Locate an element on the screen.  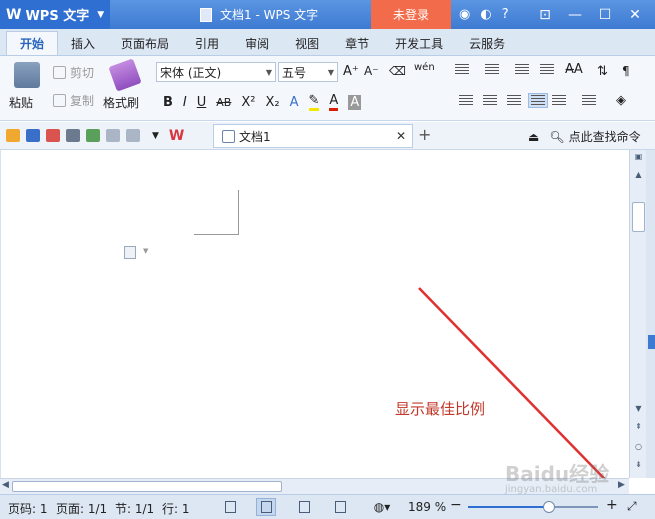
pin-icon: ⏏ is located at coordinates (533, 137).